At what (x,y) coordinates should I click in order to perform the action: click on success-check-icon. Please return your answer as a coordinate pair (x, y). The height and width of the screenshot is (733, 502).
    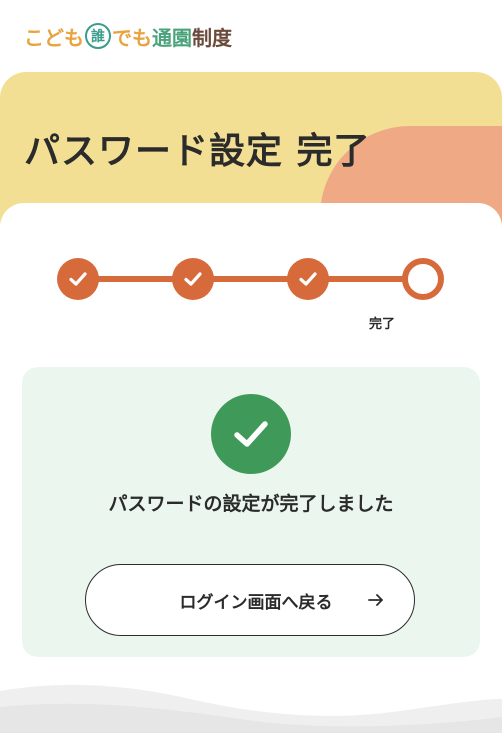
    Looking at the image, I should click on (251, 434).